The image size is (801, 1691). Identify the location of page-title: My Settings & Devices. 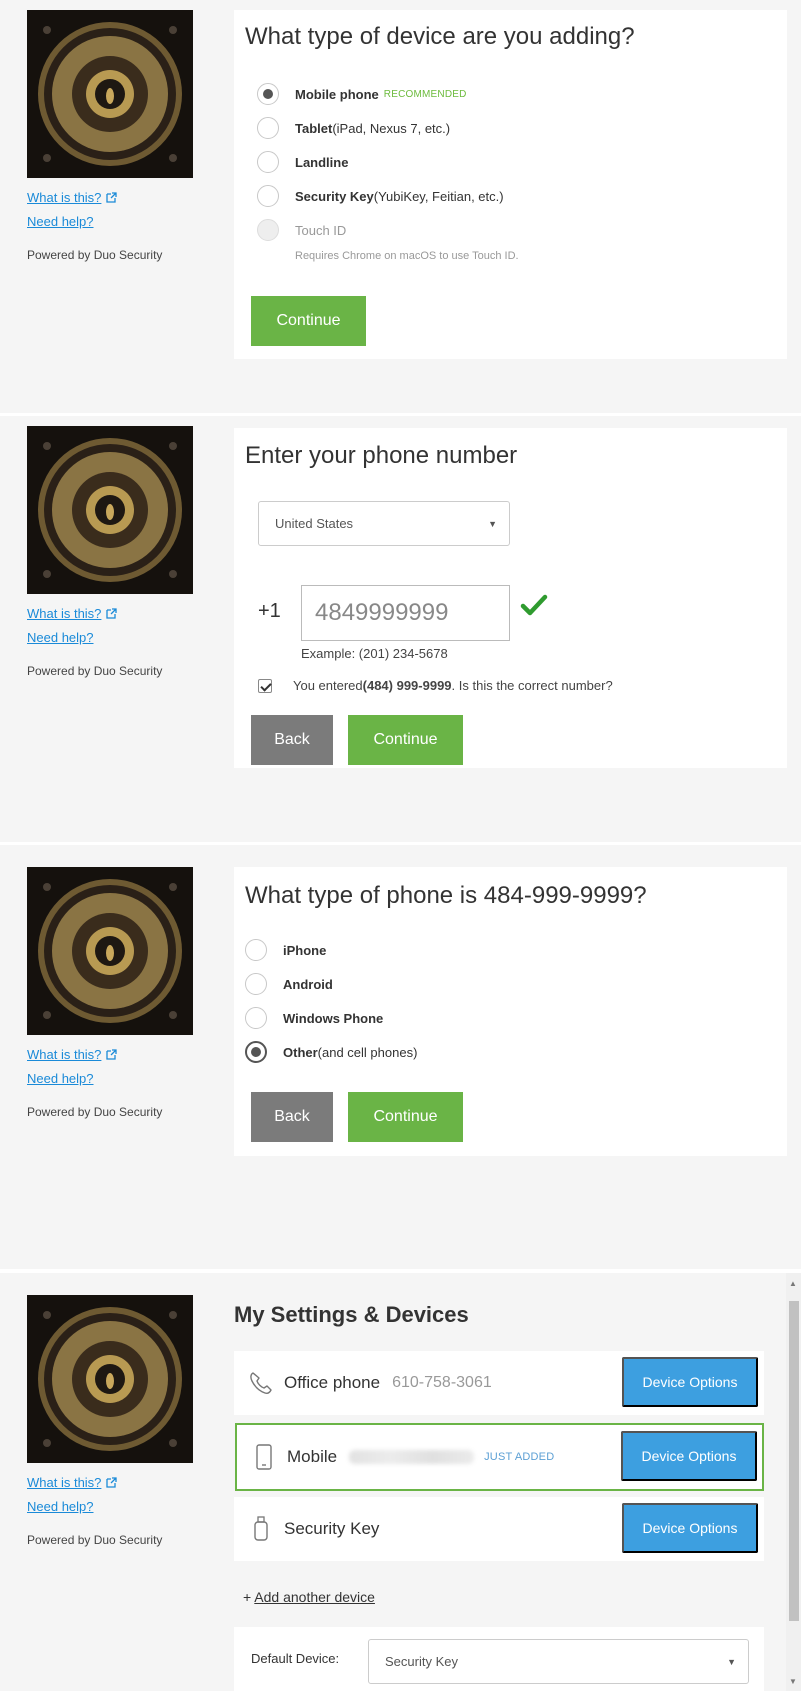
(351, 1314).